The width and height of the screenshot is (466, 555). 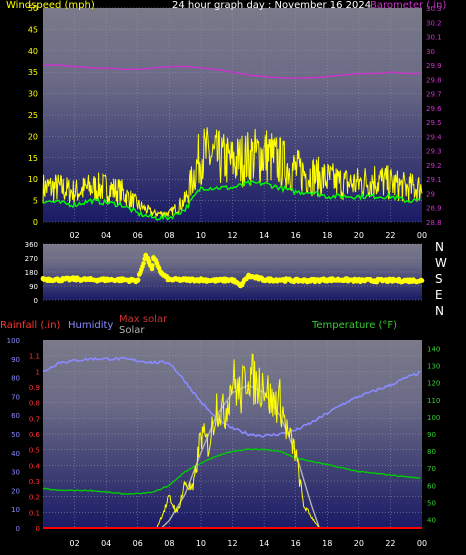 What do you see at coordinates (35, 435) in the screenshot?
I see `rain-y-tick: 0.6` at bounding box center [35, 435].